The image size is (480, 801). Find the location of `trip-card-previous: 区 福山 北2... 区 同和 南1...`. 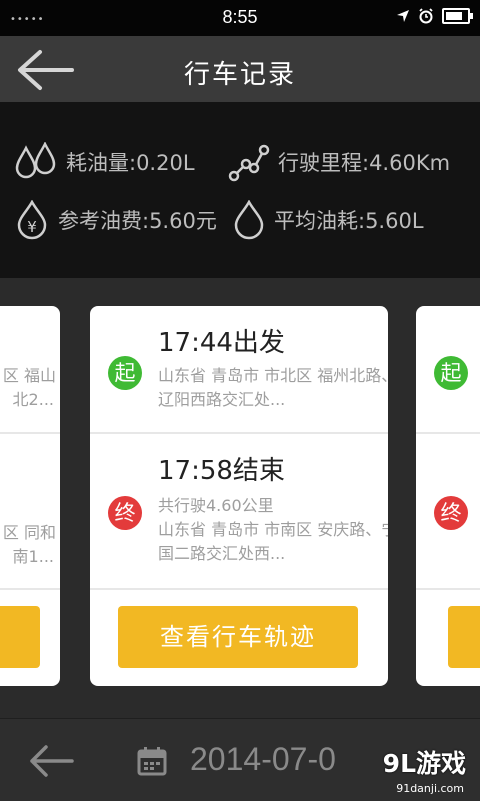

trip-card-previous: 区 福山 北2... 区 同和 南1... is located at coordinates (30, 496).